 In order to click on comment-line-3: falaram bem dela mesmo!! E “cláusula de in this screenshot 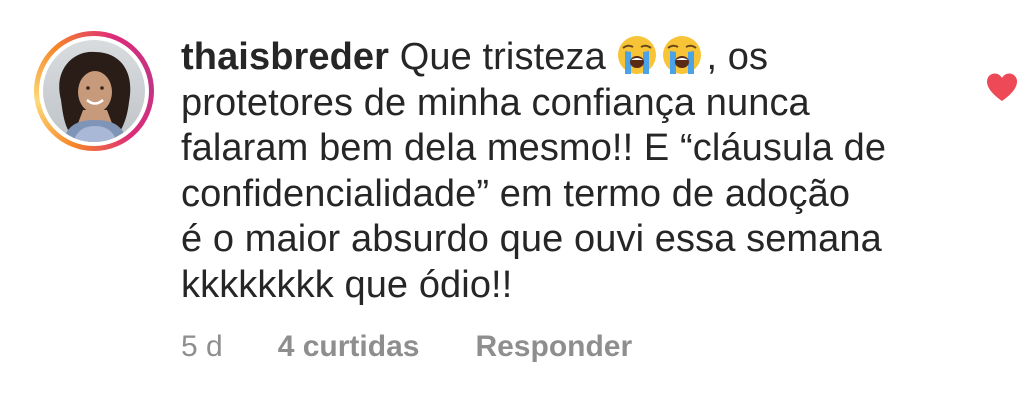, I will do `click(534, 148)`.